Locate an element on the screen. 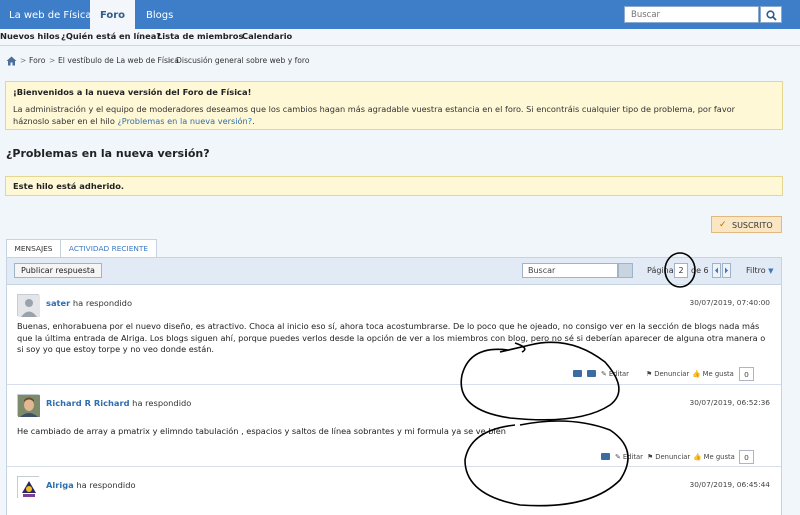 Image resolution: width=800 pixels, height=515 pixels. thread-search-button is located at coordinates (625, 270).